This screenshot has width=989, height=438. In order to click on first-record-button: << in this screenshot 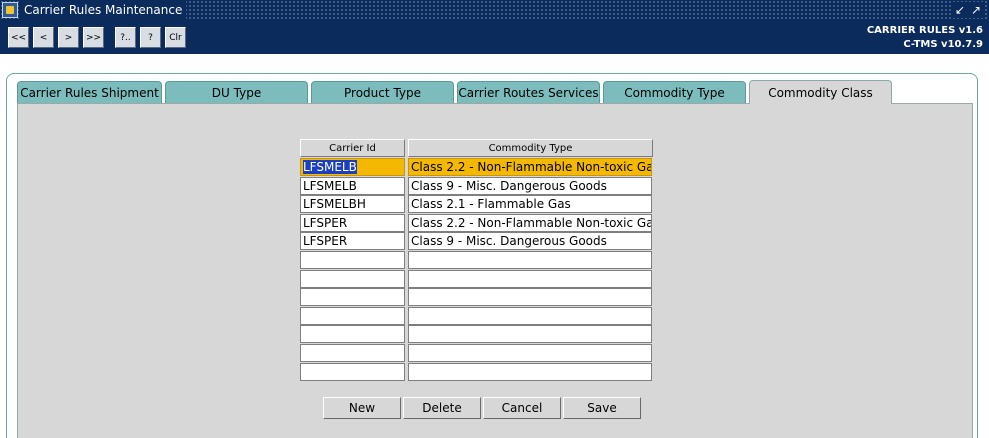, I will do `click(18, 37)`.